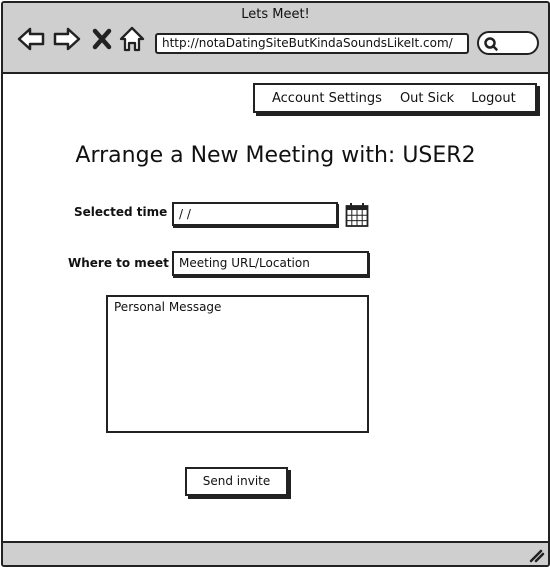 This screenshot has height=567, width=550. Describe the element at coordinates (327, 98) in the screenshot. I see `menu-account-settings: Account Settings` at that location.